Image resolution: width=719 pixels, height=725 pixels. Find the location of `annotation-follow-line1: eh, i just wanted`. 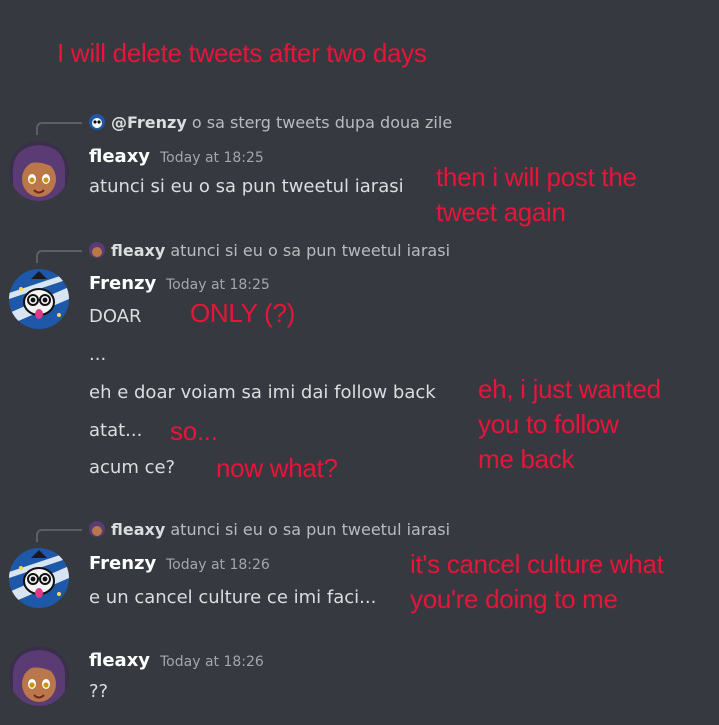

annotation-follow-line1: eh, i just wanted is located at coordinates (569, 389).